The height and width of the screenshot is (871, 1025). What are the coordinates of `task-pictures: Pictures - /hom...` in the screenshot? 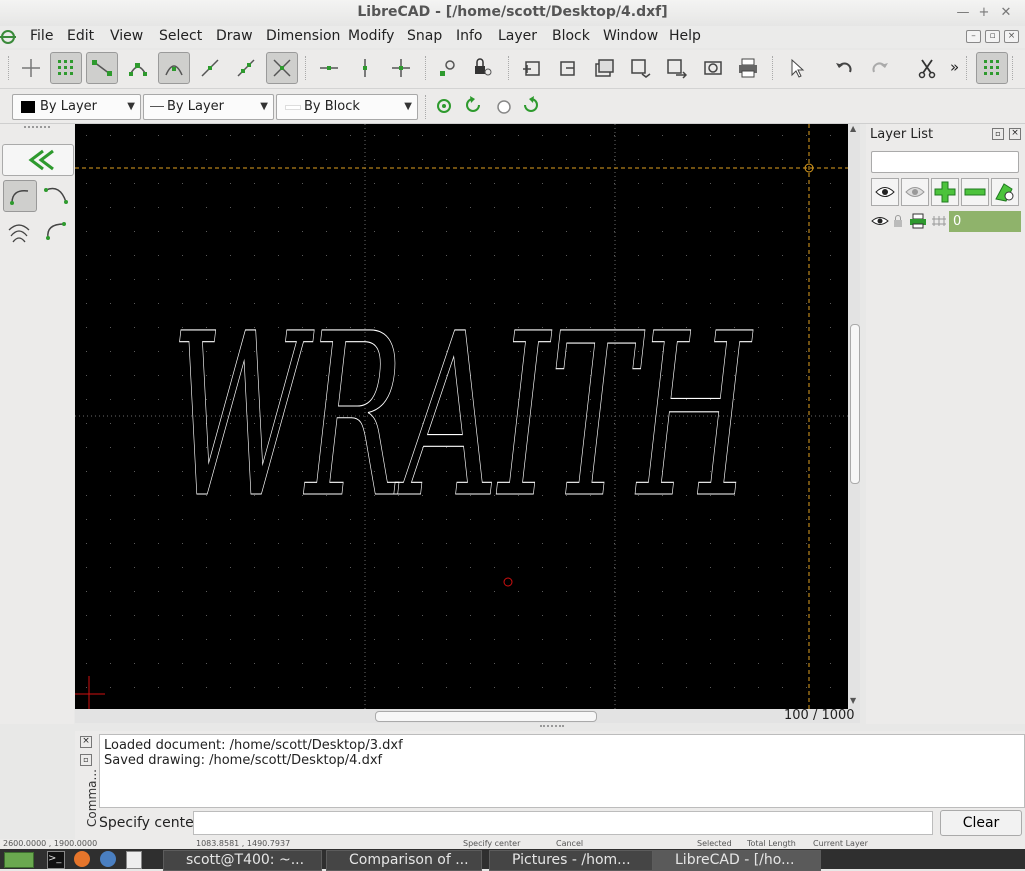 It's located at (571, 860).